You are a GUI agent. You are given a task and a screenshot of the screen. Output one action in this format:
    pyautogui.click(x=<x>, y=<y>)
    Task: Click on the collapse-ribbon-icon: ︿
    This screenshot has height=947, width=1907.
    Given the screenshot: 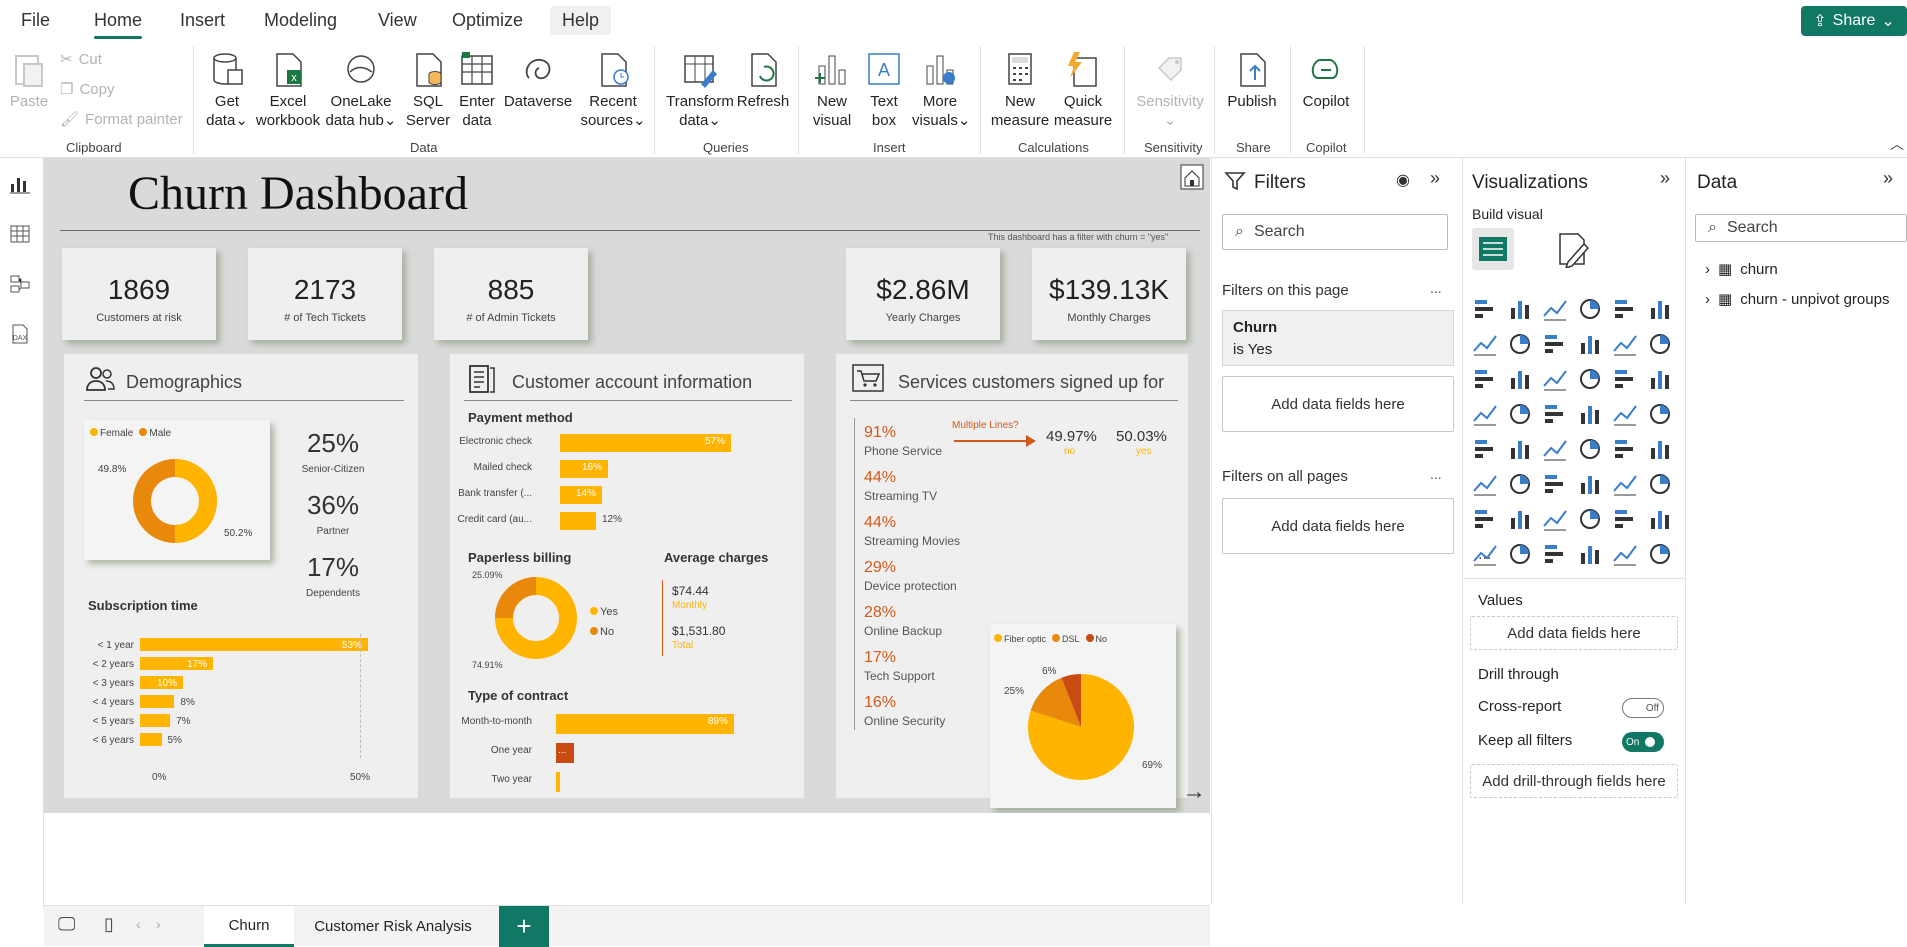 What is the action you would take?
    pyautogui.click(x=1897, y=144)
    